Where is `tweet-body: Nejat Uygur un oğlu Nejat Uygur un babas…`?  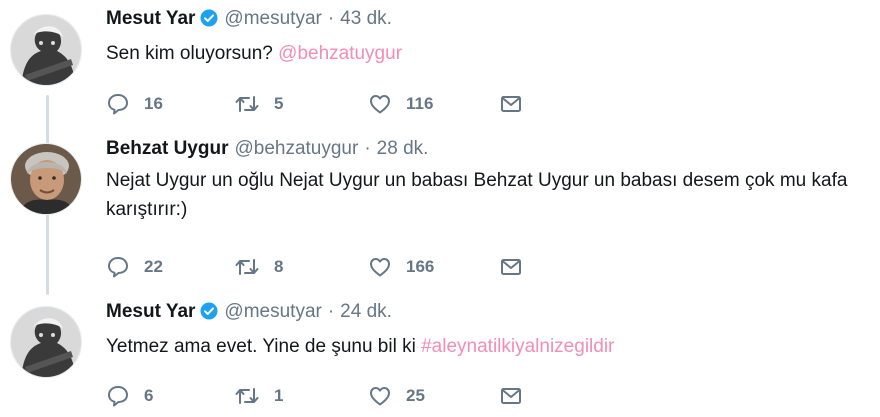
tweet-body: Nejat Uygur un oğlu Nejat Uygur un babas… is located at coordinates (477, 195).